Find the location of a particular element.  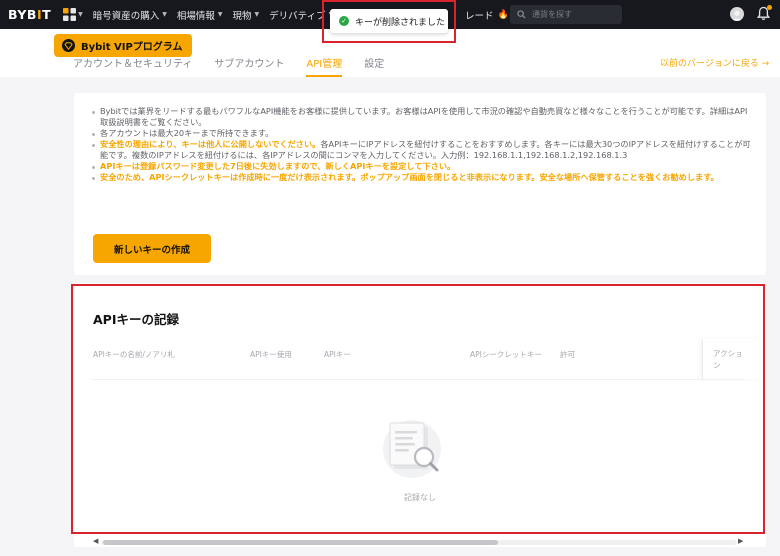

vip-badge-icon is located at coordinates (68, 45).